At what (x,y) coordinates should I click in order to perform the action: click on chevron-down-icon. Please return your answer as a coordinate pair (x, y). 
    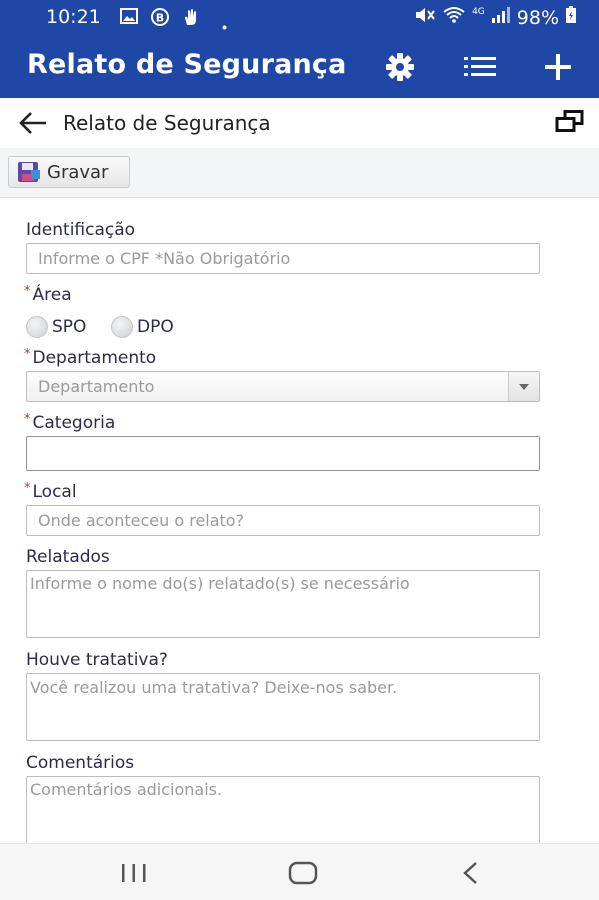
    Looking at the image, I should click on (523, 386).